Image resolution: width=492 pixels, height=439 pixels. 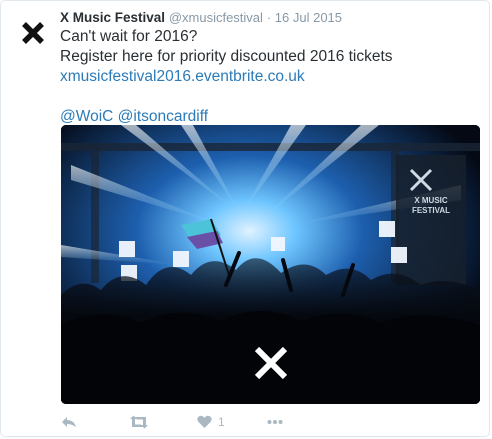 I want to click on eventbrite-link: xmusicfestival2016.eventbrite.co.uk, so click(x=269, y=77).